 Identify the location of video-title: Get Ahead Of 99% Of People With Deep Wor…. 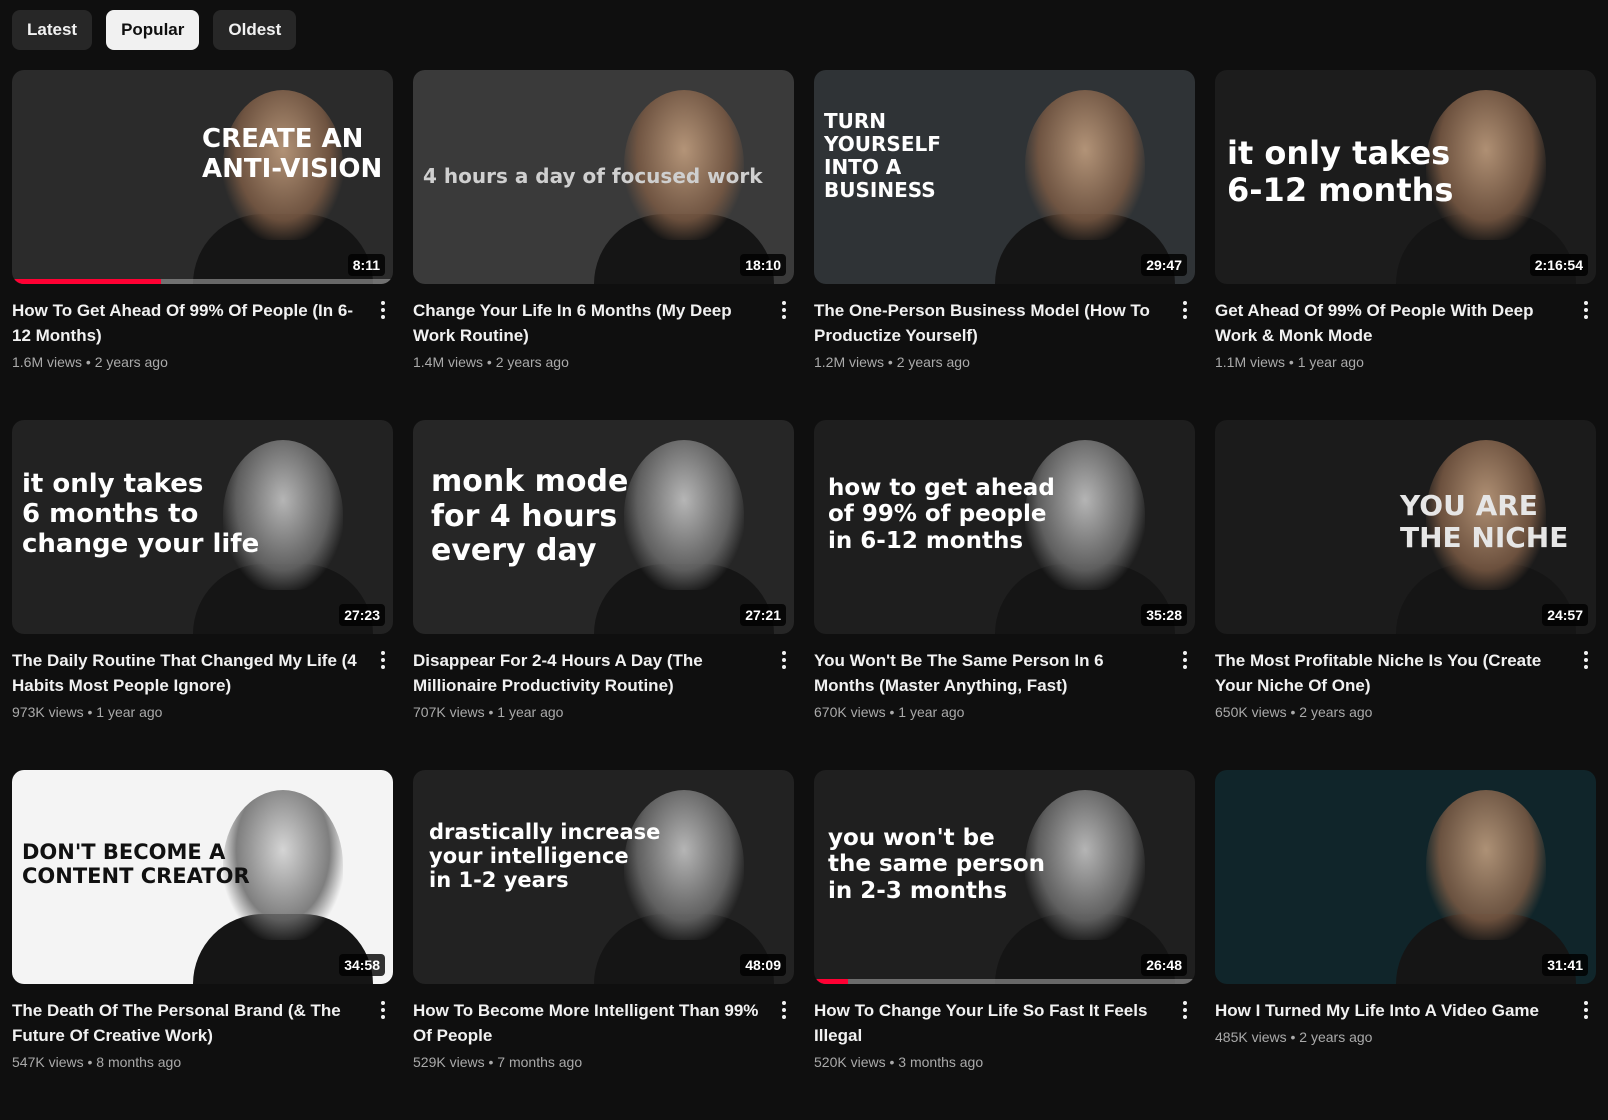
(1390, 323).